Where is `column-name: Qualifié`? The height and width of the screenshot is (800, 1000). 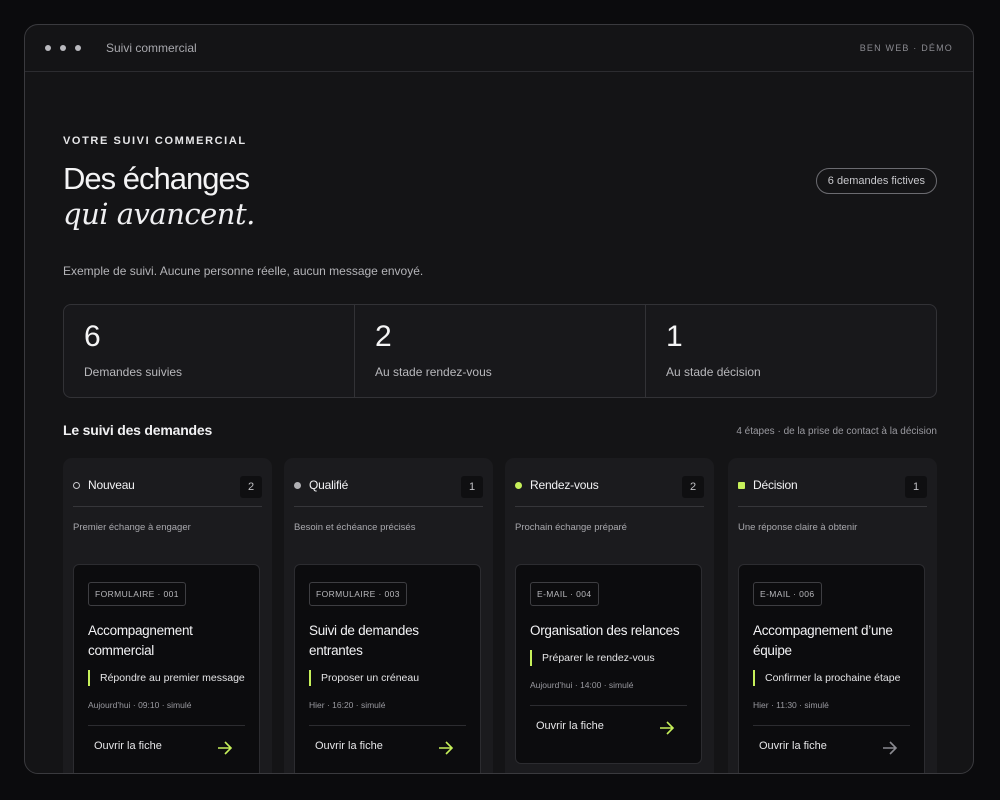
column-name: Qualifié is located at coordinates (329, 485).